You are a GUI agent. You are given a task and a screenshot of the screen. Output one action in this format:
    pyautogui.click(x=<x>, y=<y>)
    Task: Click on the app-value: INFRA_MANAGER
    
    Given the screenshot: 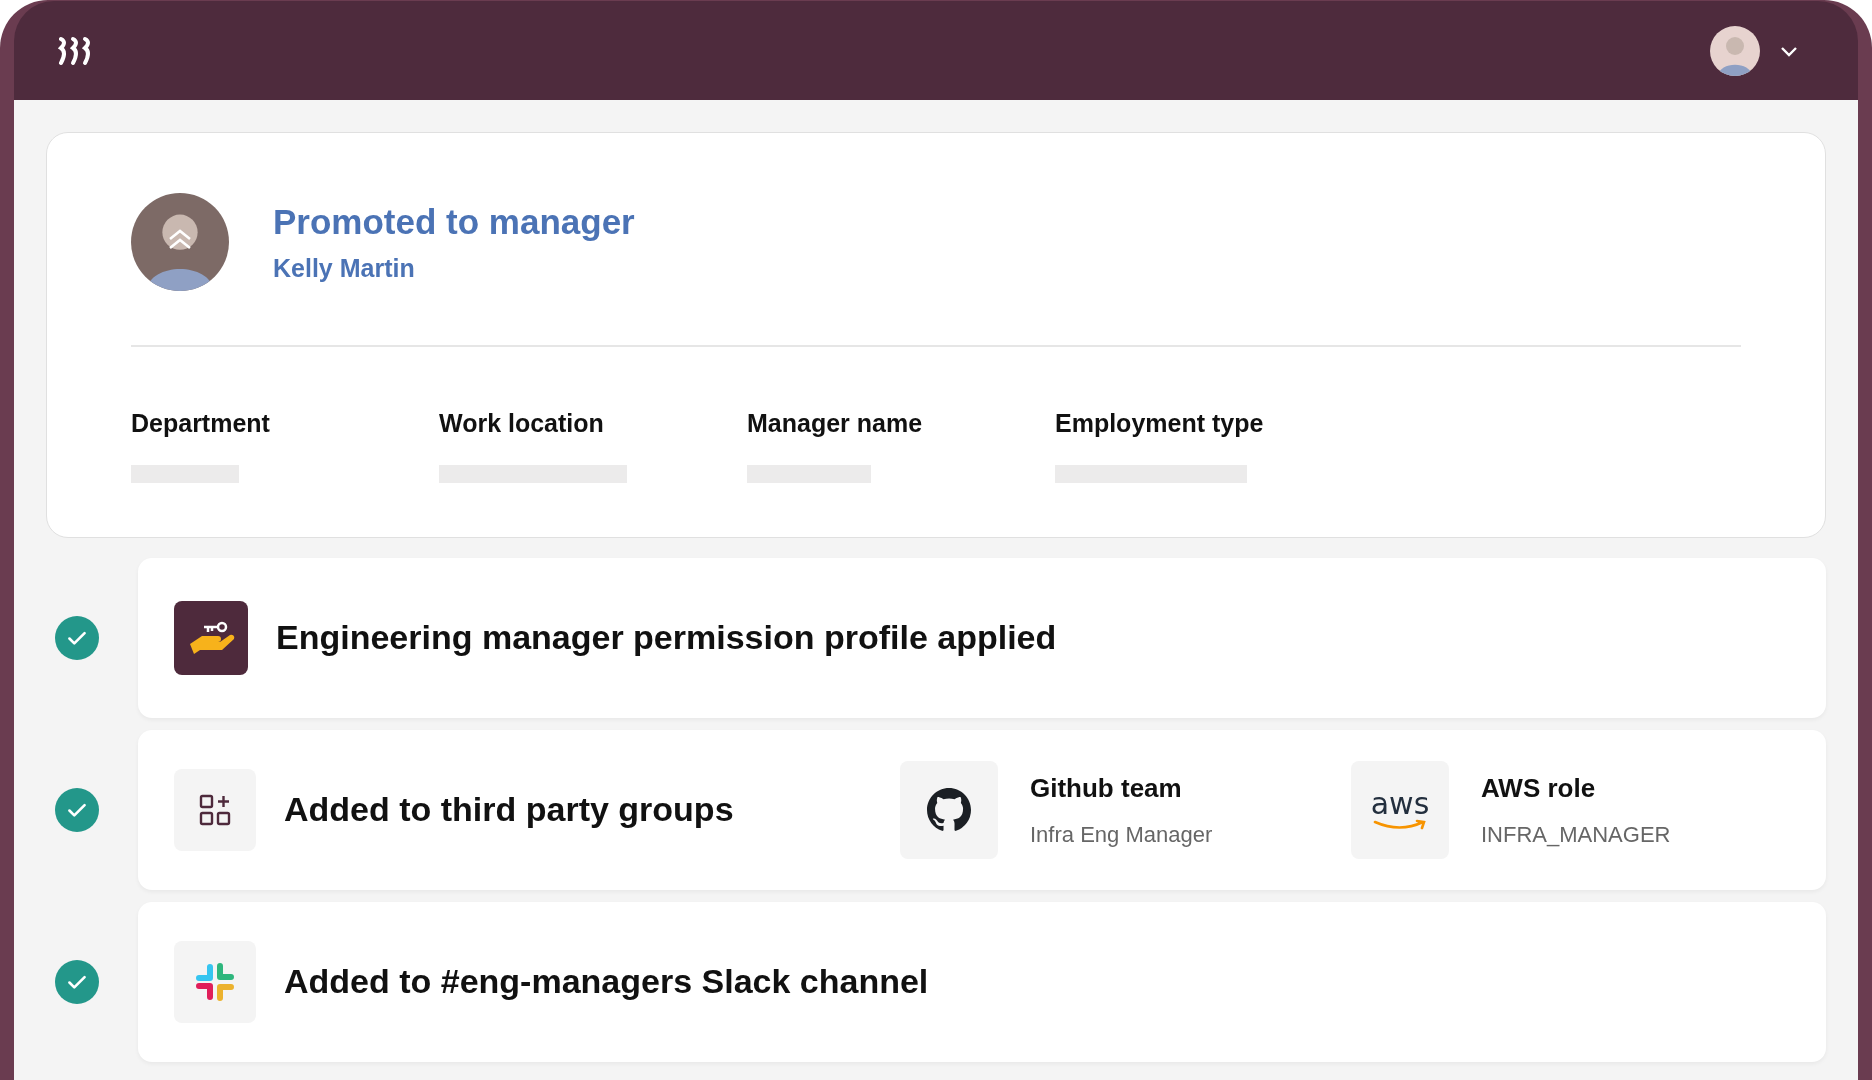 What is the action you would take?
    pyautogui.click(x=1576, y=834)
    